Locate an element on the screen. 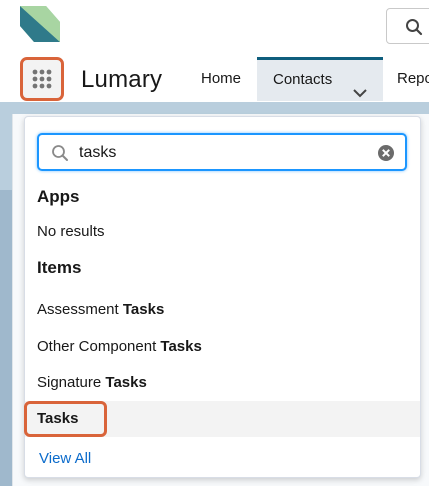  list-item-label: Other Component Tasks is located at coordinates (119, 346).